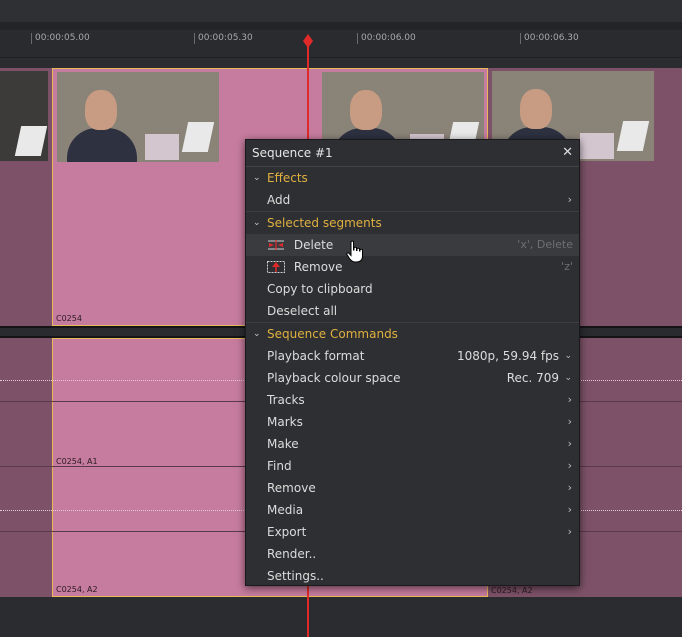  Describe the element at coordinates (341, 26) in the screenshot. I see `toolbar-separator` at that location.